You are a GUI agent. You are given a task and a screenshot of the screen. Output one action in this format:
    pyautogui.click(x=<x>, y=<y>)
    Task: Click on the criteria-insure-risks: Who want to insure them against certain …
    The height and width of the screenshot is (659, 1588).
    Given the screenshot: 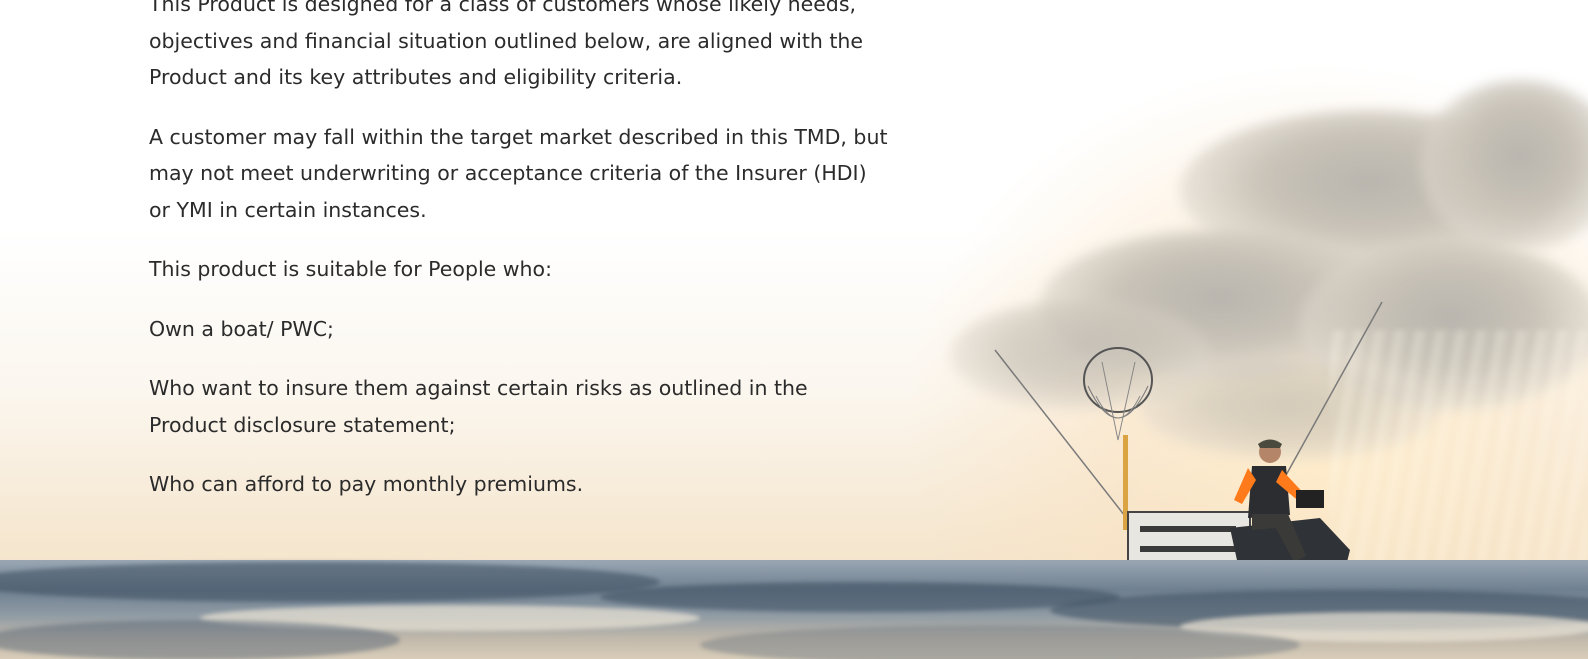 What is the action you would take?
    pyautogui.click(x=478, y=406)
    